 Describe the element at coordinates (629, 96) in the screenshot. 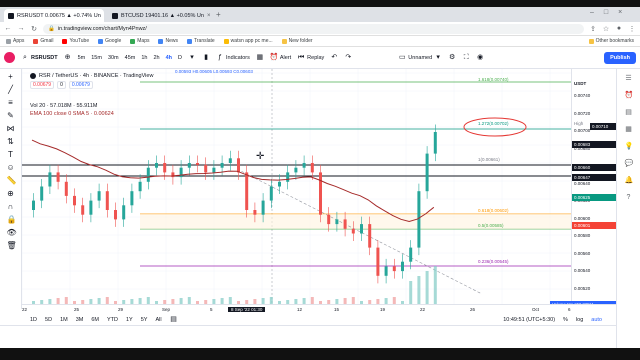

I see `alarm-clock-icon: ⏰` at that location.